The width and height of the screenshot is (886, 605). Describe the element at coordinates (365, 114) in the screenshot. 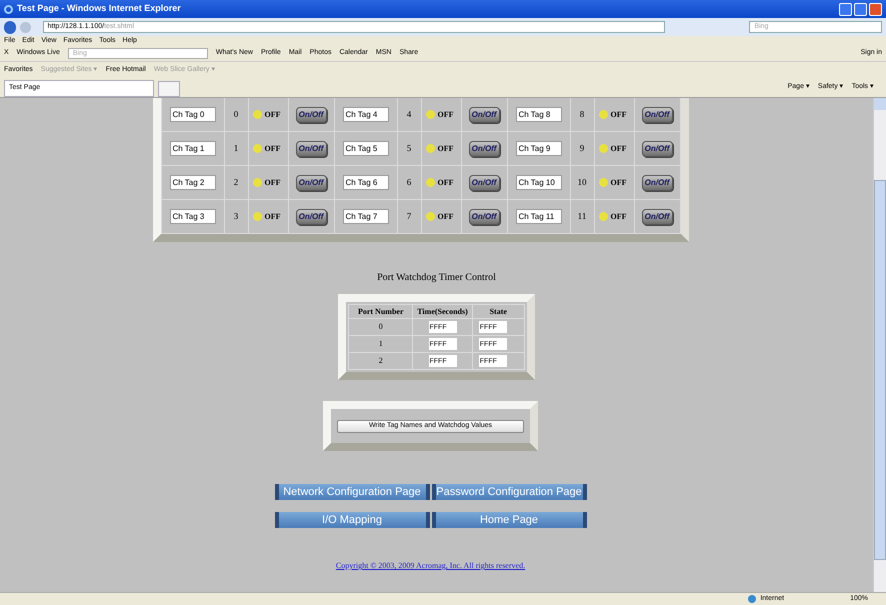

I see `tag-name-field: Ch Tag 4` at that location.